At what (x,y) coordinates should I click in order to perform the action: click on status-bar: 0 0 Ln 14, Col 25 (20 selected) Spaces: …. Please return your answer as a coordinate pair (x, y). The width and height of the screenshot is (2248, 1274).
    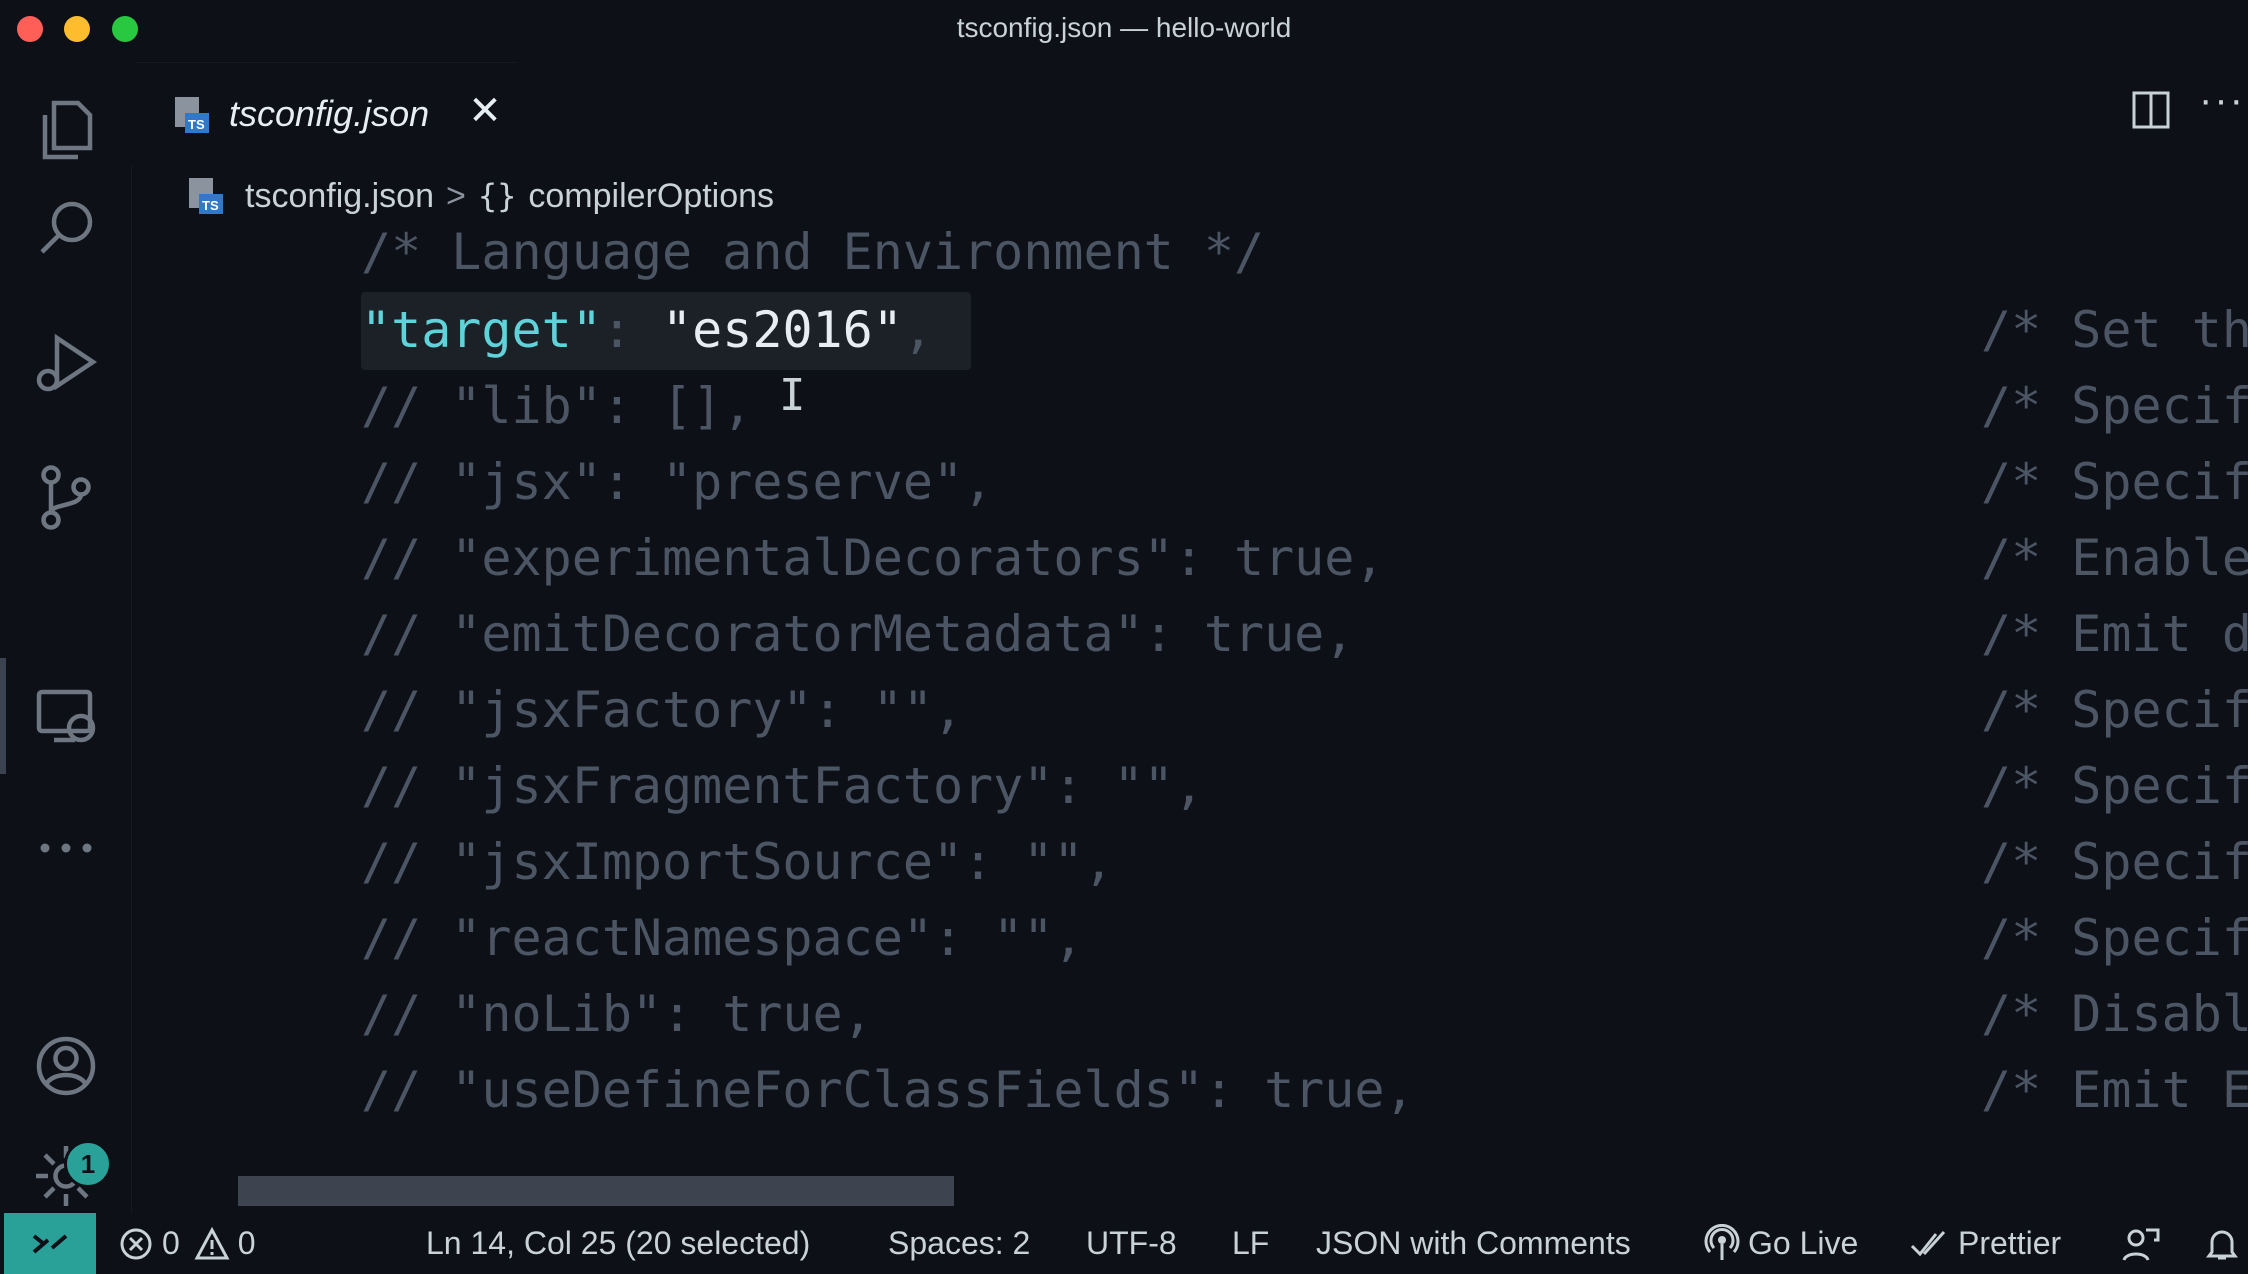
    Looking at the image, I should click on (1124, 1243).